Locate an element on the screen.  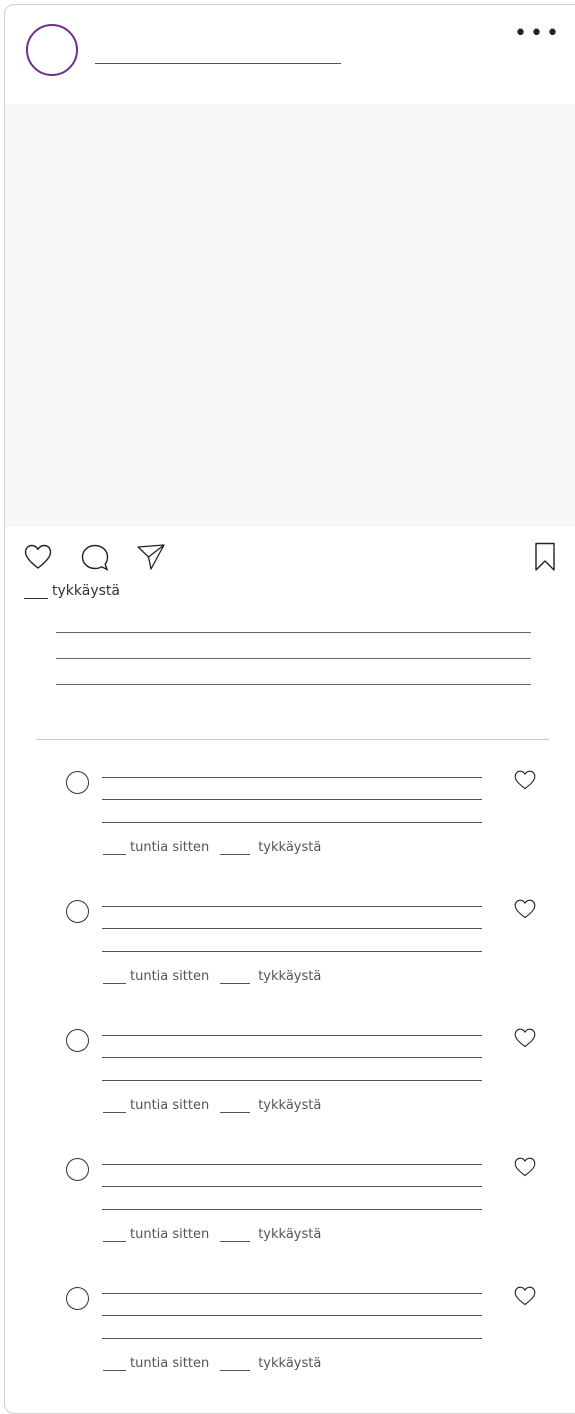
like-heart-icon is located at coordinates (38, 557).